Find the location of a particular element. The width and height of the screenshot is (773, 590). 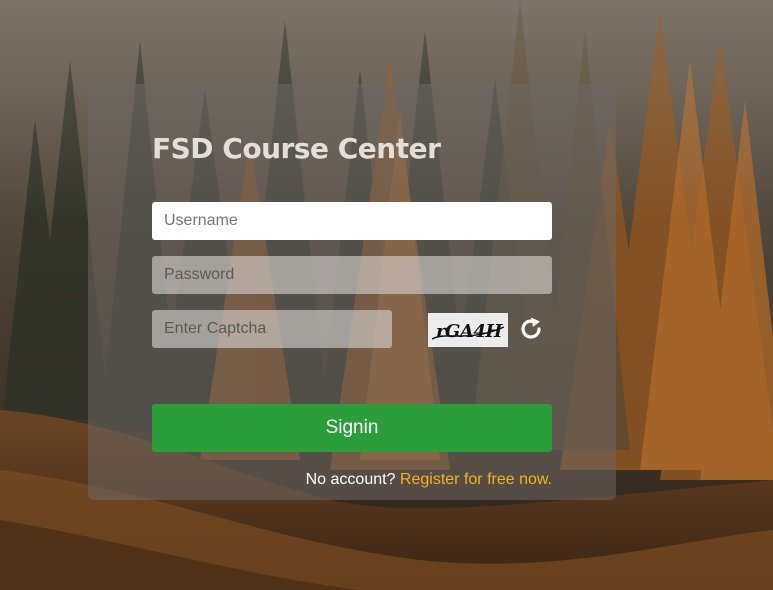

captcha-input is located at coordinates (272, 329).